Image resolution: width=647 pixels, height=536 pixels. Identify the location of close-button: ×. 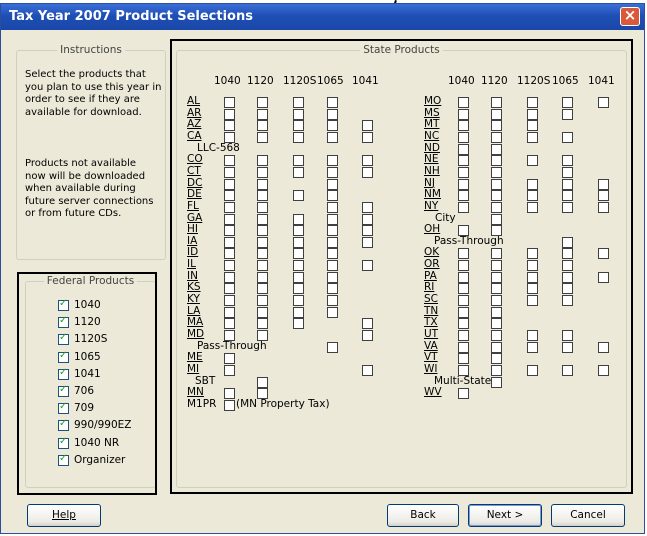
(630, 16).